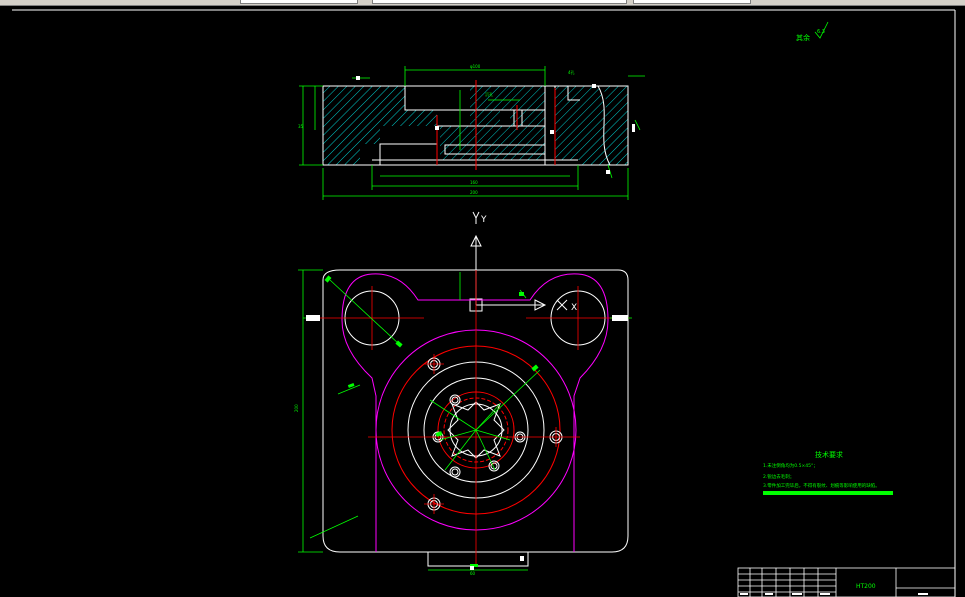 This screenshot has height=597, width=965. I want to click on roughness-note: 其余 6.3, so click(812, 31).